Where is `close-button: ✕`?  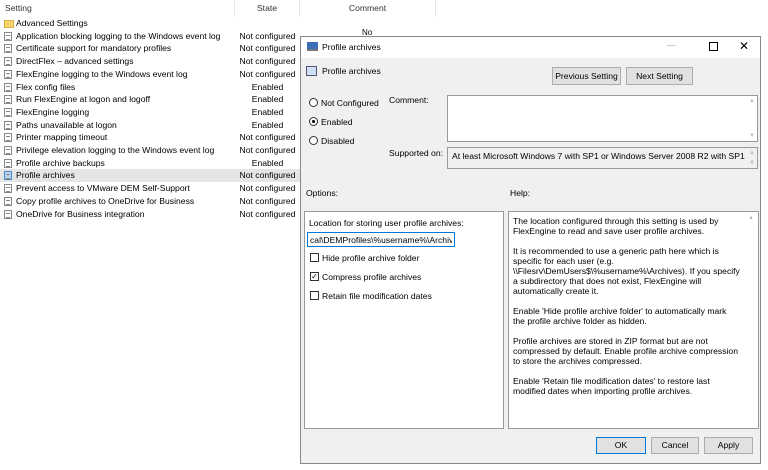 close-button: ✕ is located at coordinates (744, 46).